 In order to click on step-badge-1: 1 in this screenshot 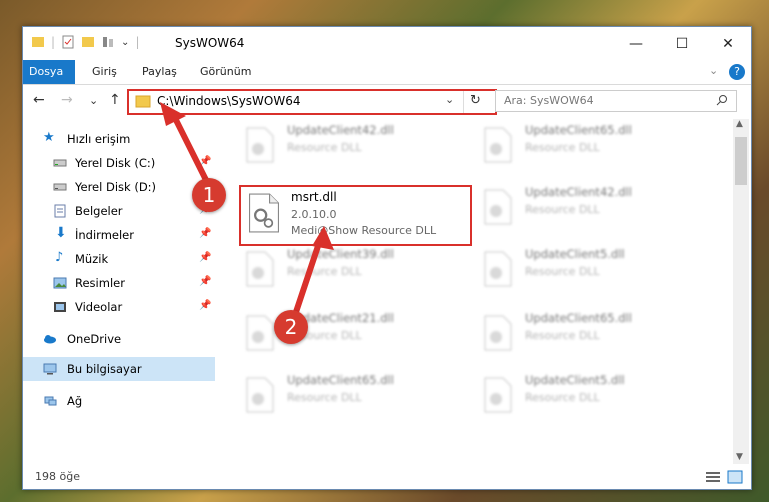, I will do `click(209, 195)`.